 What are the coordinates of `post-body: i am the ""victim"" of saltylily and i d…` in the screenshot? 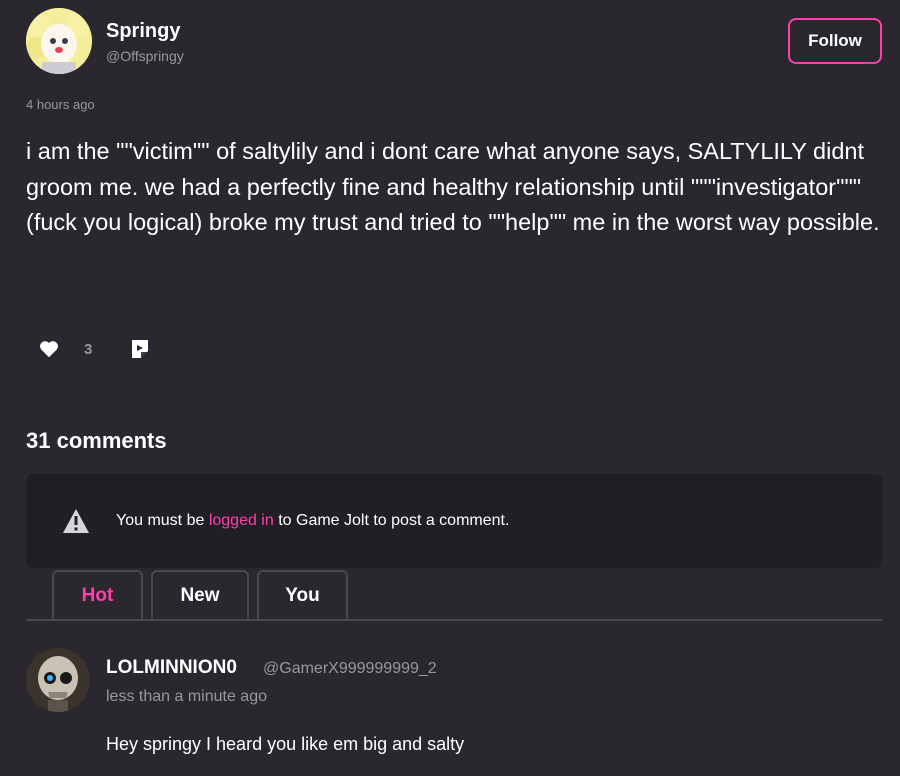 It's located at (453, 186).